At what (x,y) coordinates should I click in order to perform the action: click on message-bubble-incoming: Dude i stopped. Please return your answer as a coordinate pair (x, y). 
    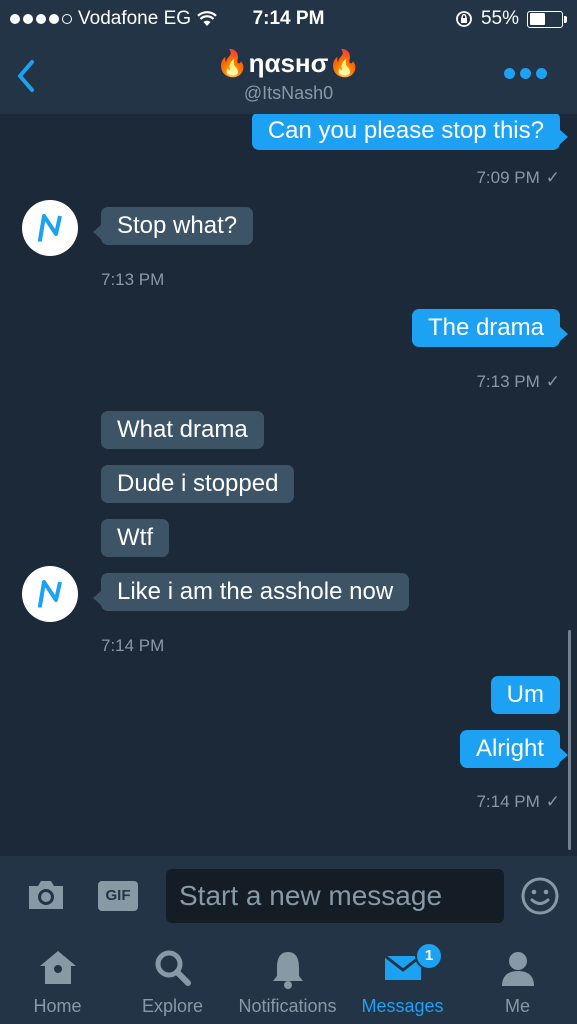
    Looking at the image, I should click on (198, 484).